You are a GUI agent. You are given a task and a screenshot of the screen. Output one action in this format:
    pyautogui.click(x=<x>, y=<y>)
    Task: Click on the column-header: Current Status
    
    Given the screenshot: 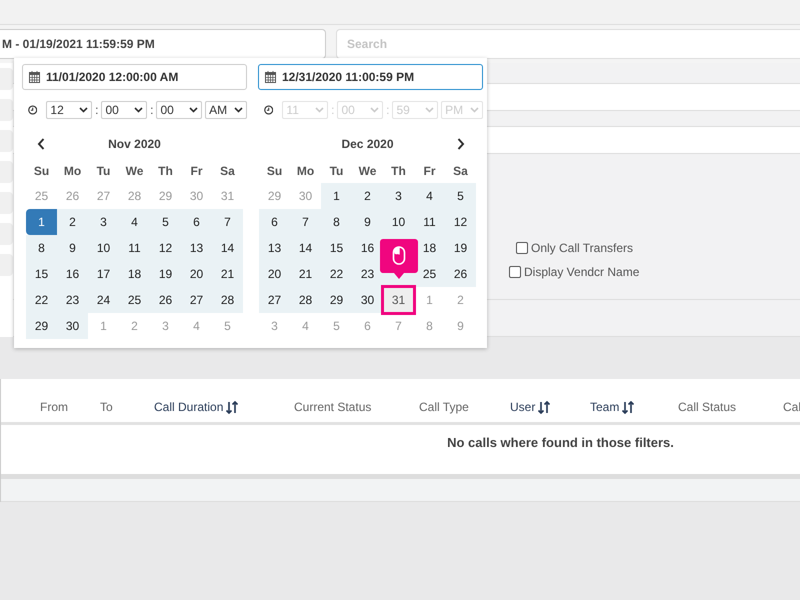 What is the action you would take?
    pyautogui.click(x=333, y=407)
    